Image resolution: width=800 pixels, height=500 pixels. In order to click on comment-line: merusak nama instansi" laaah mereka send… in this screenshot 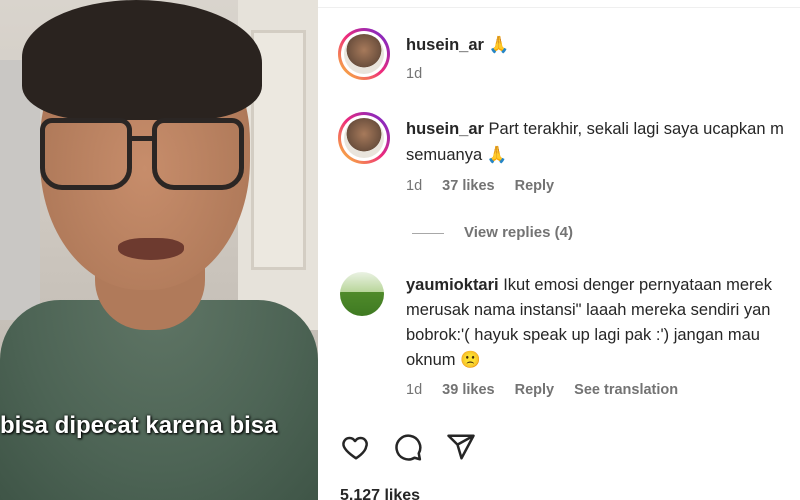, I will do `click(588, 310)`.